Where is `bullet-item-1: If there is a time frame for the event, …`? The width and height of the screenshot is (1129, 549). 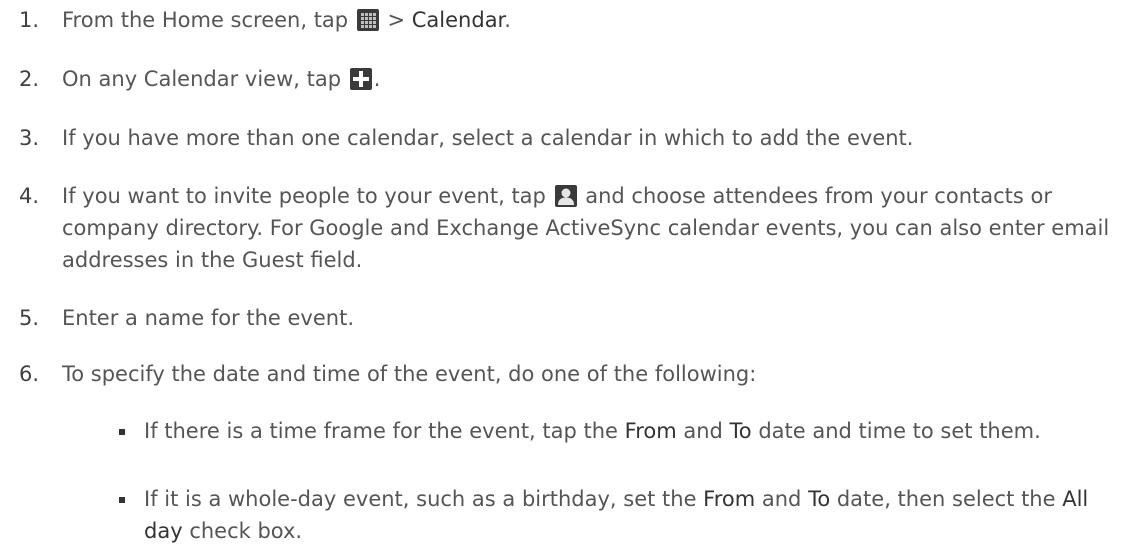
bullet-item-1: If there is a time frame for the event, … is located at coordinates (564, 447).